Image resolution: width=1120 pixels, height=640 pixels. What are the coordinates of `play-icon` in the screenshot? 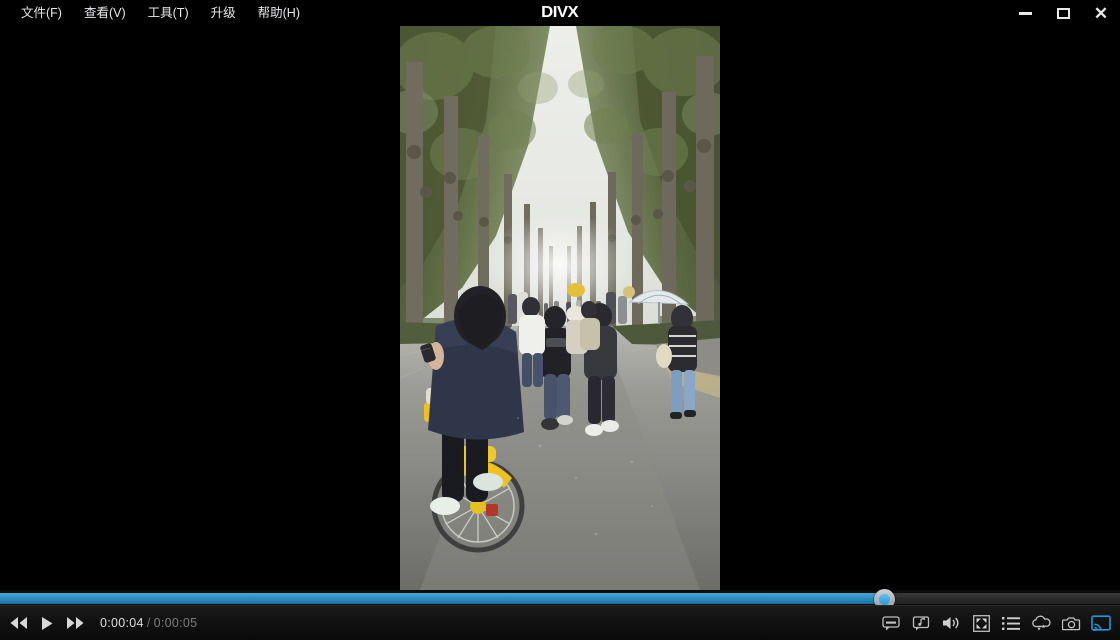 It's located at (47, 623).